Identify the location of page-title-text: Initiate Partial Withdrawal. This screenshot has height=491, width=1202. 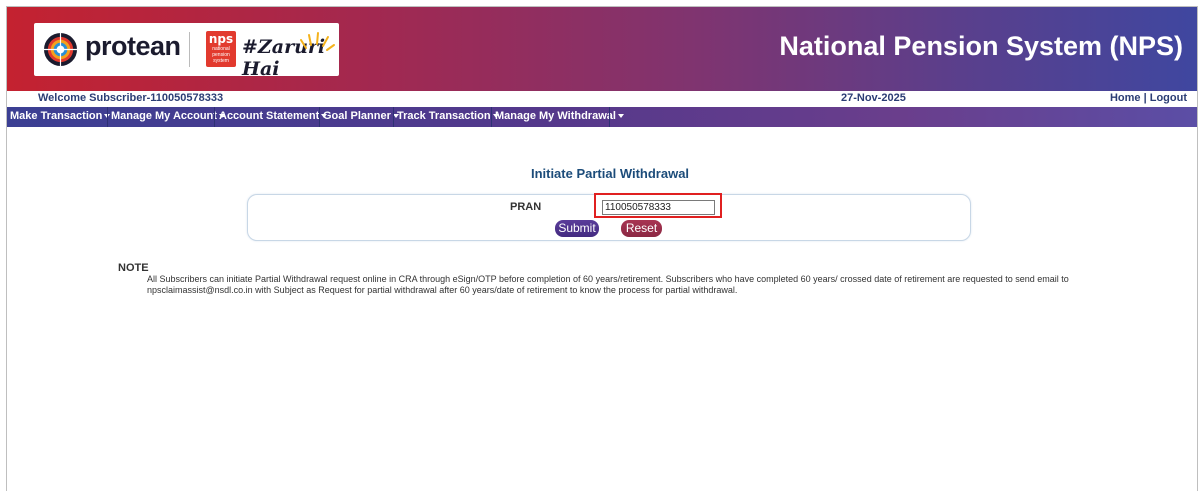
(610, 173).